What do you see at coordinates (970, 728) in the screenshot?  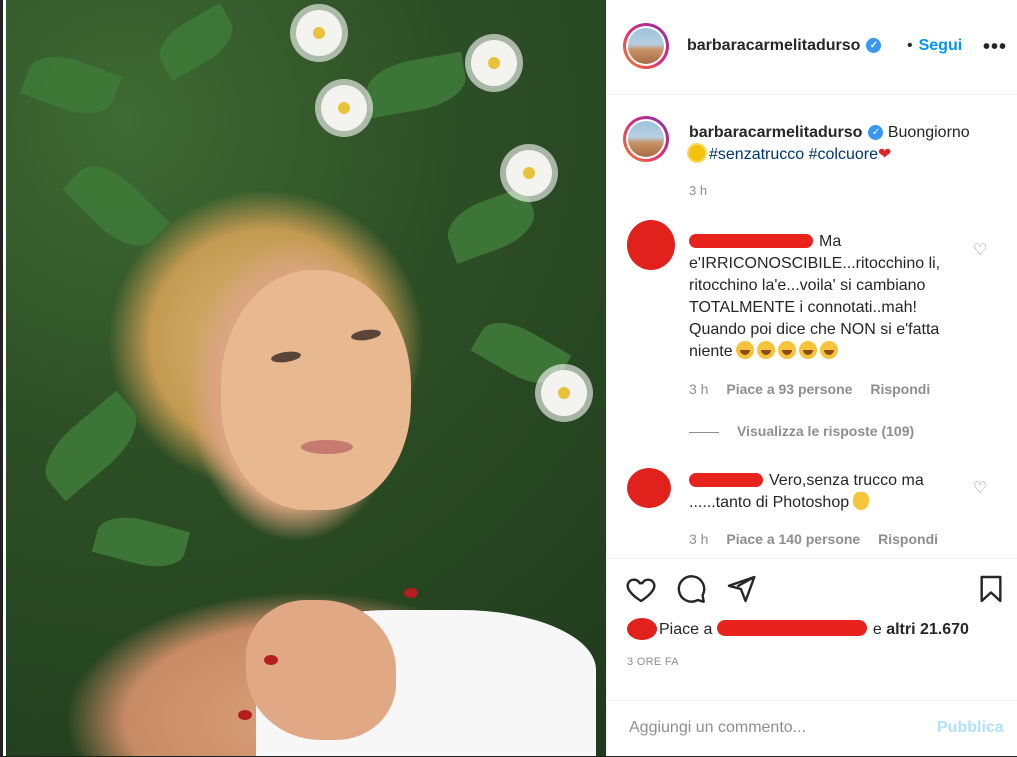 I see `publish-button: Pubblica` at bounding box center [970, 728].